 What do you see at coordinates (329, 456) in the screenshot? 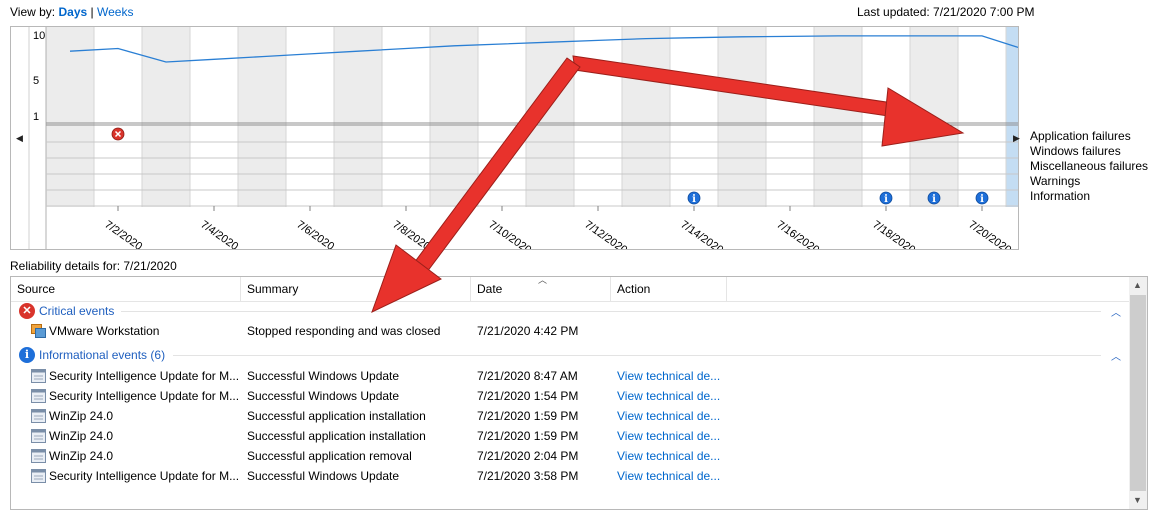
I see `summary-cell: Successful application removal` at bounding box center [329, 456].